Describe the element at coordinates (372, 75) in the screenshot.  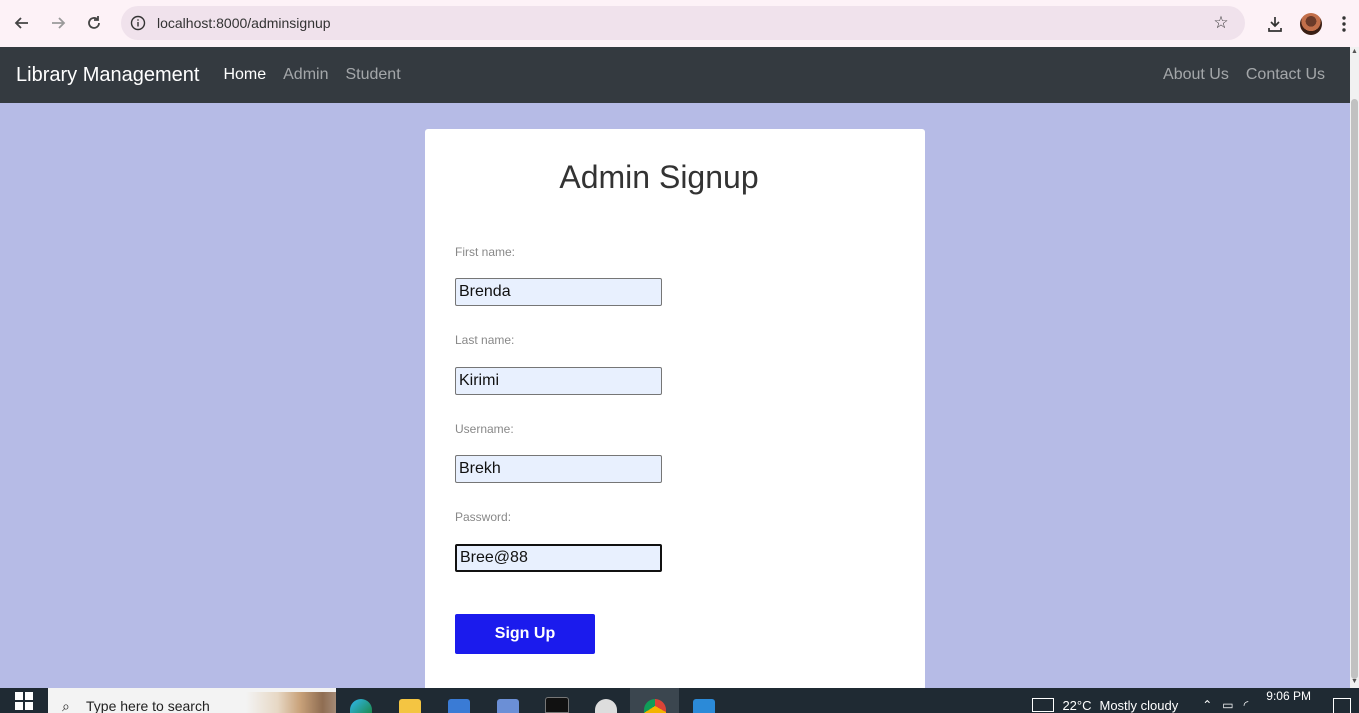
I see `nav-student-link: Student` at that location.